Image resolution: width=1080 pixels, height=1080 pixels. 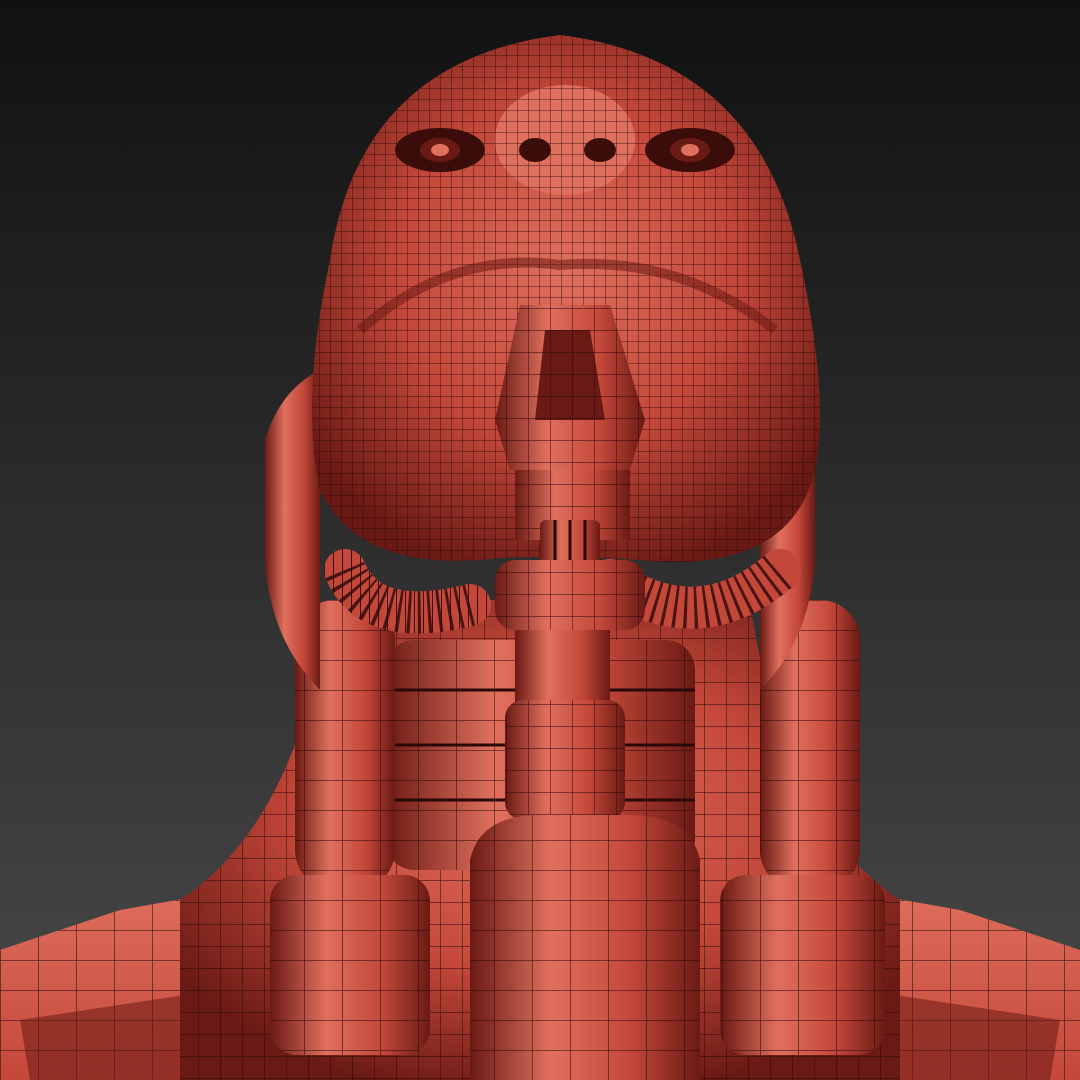 What do you see at coordinates (565, 140) in the screenshot?
I see `nose` at bounding box center [565, 140].